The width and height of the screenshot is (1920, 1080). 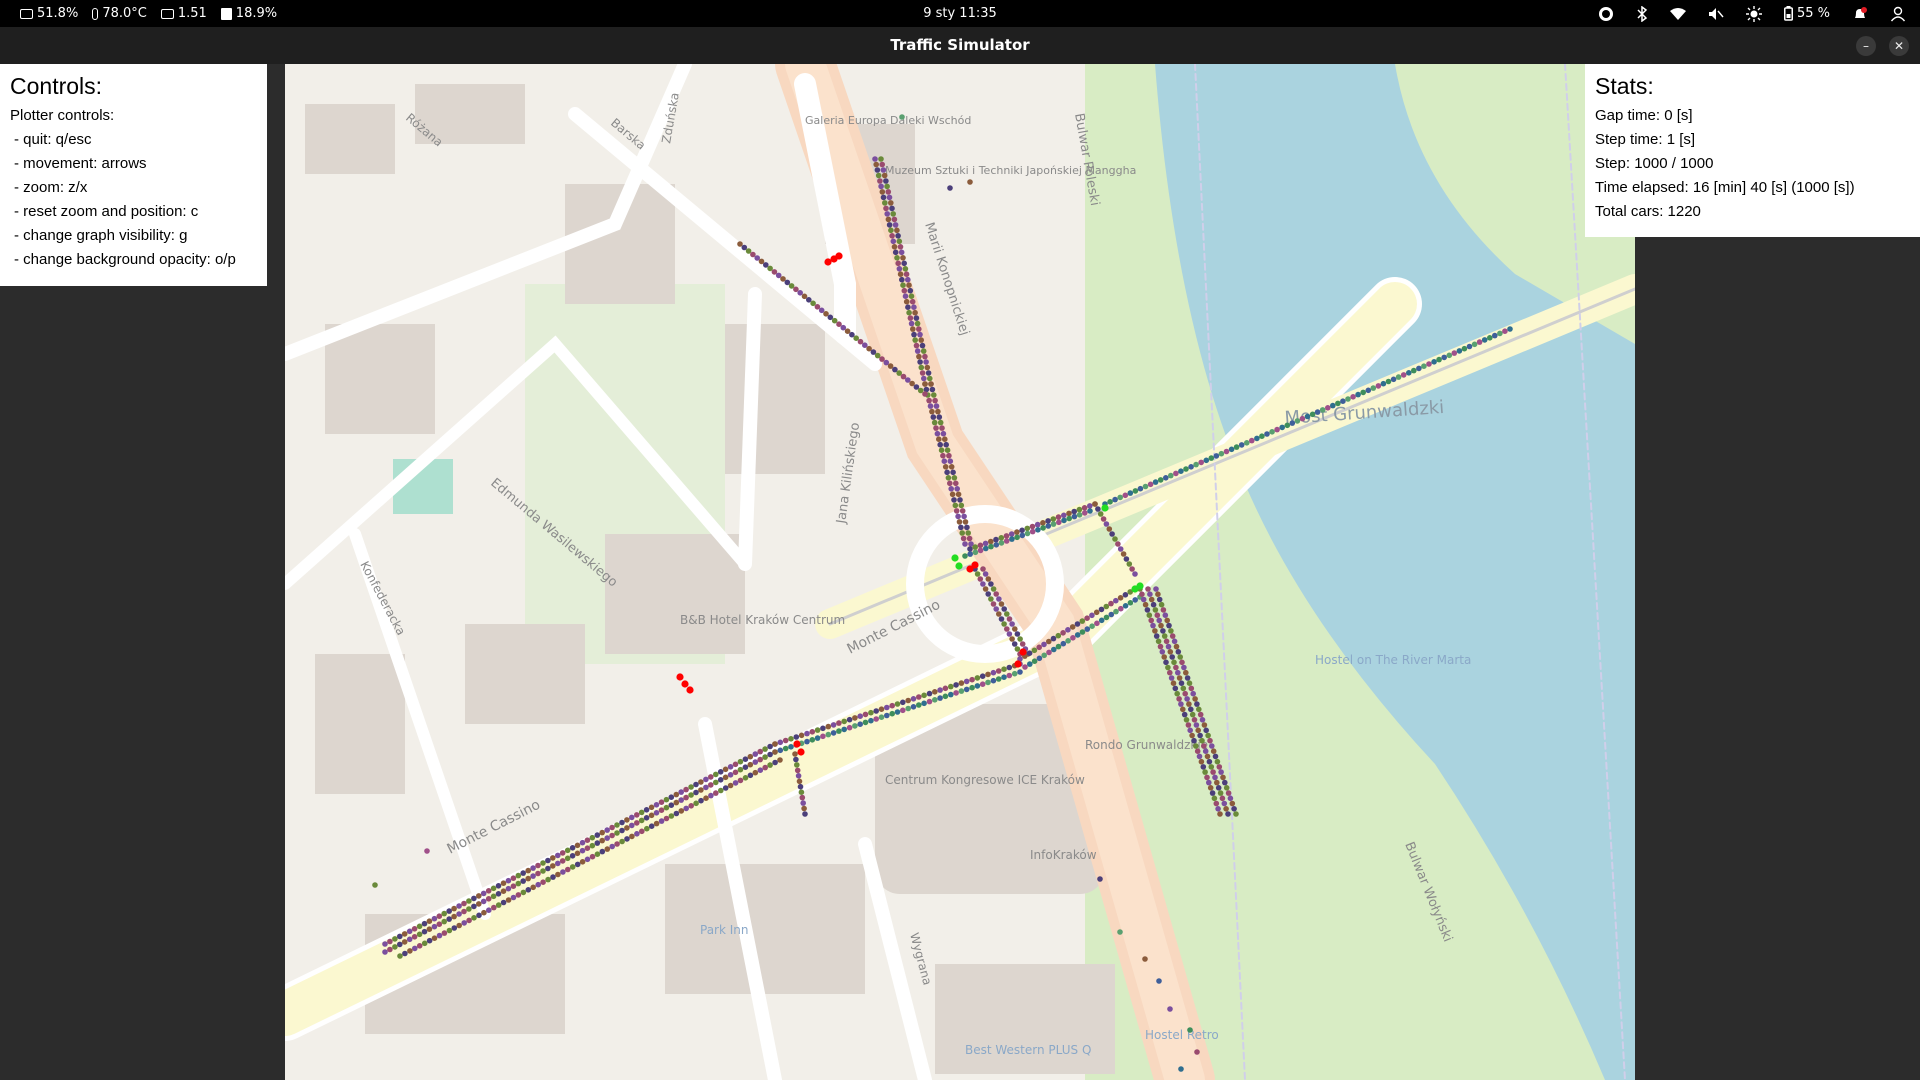 I want to click on chat-icon, so click(x=1606, y=14).